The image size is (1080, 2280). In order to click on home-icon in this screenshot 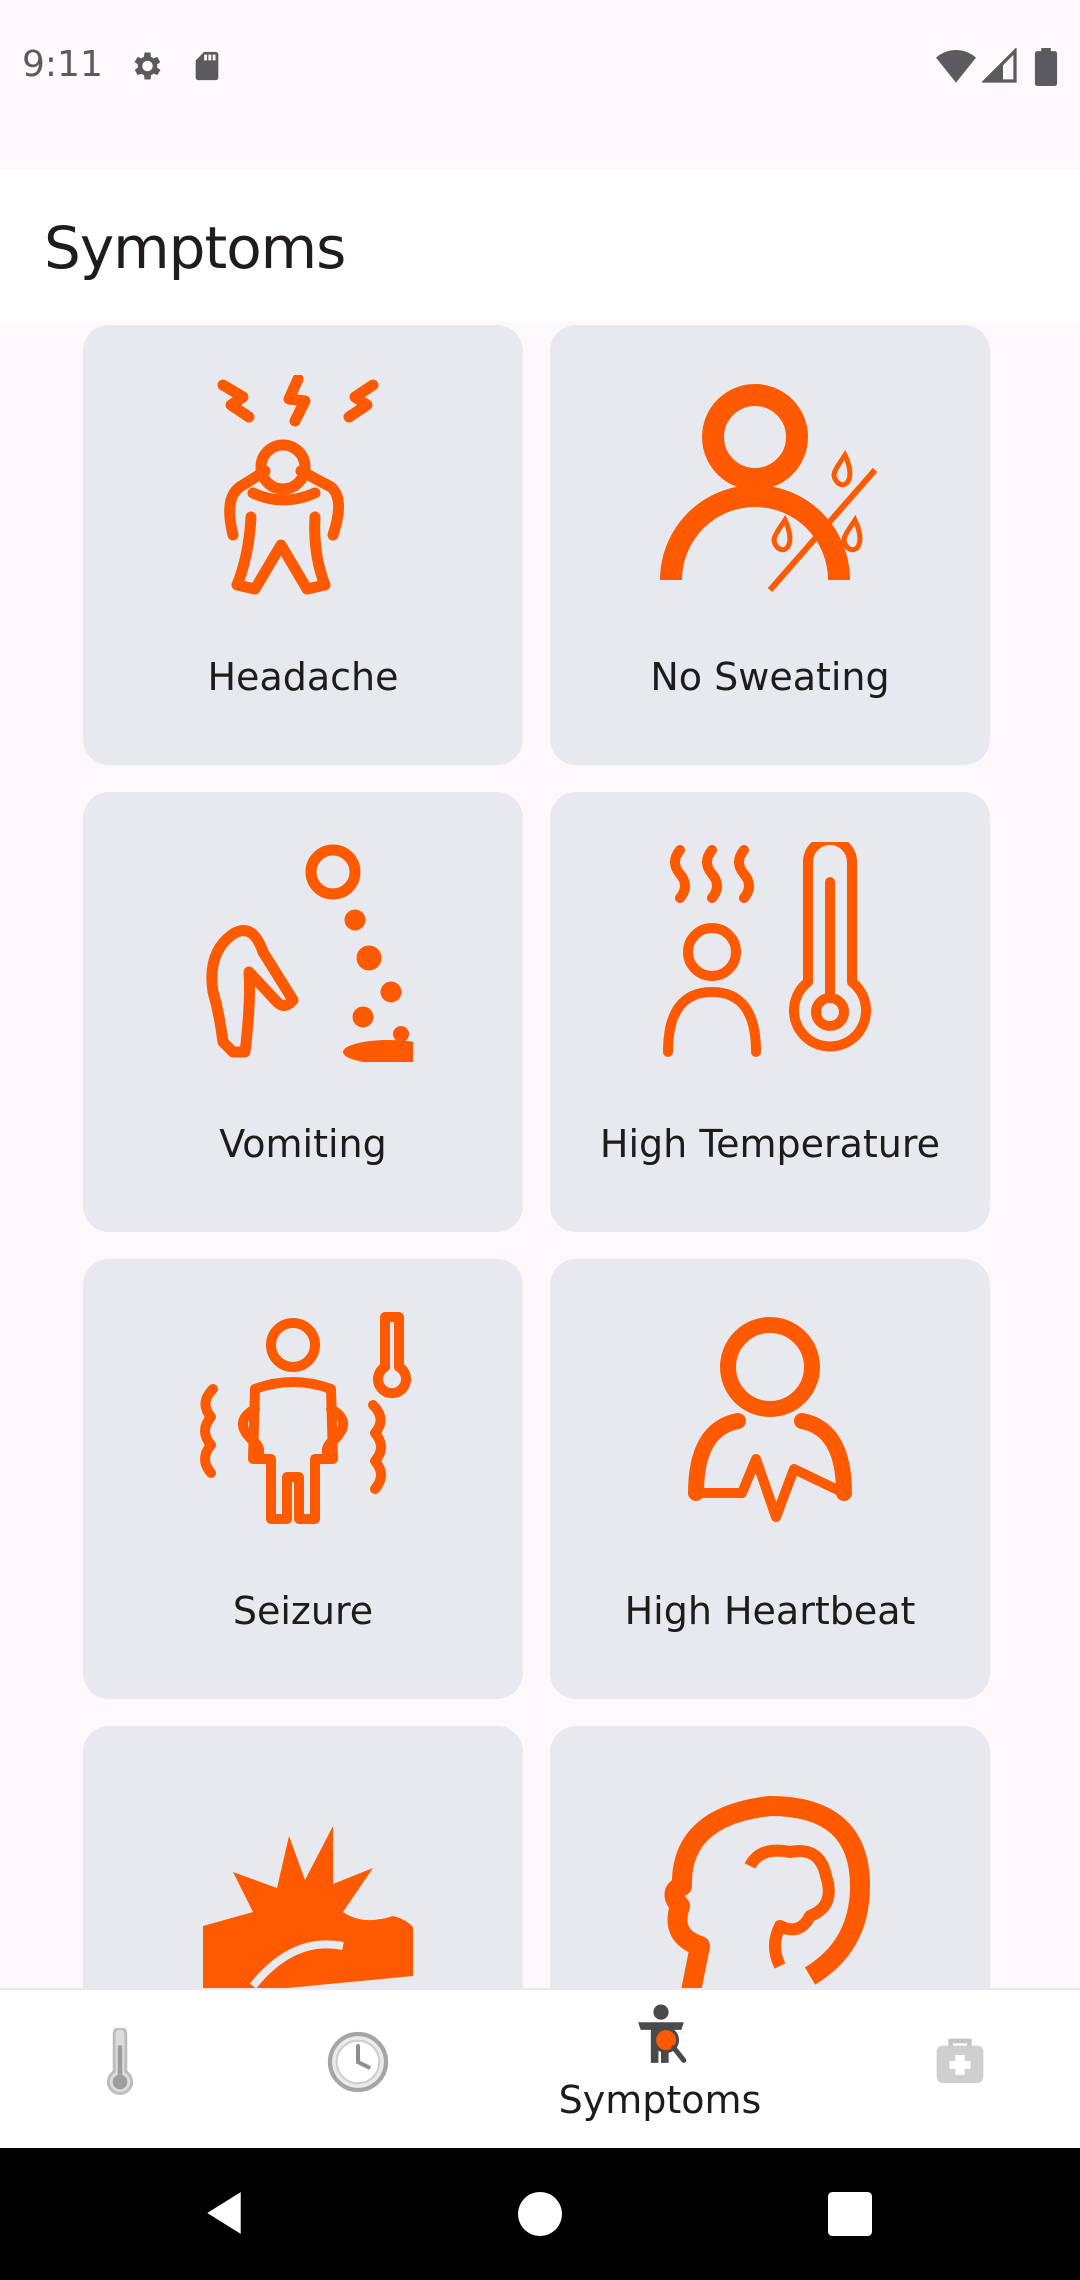, I will do `click(540, 2214)`.